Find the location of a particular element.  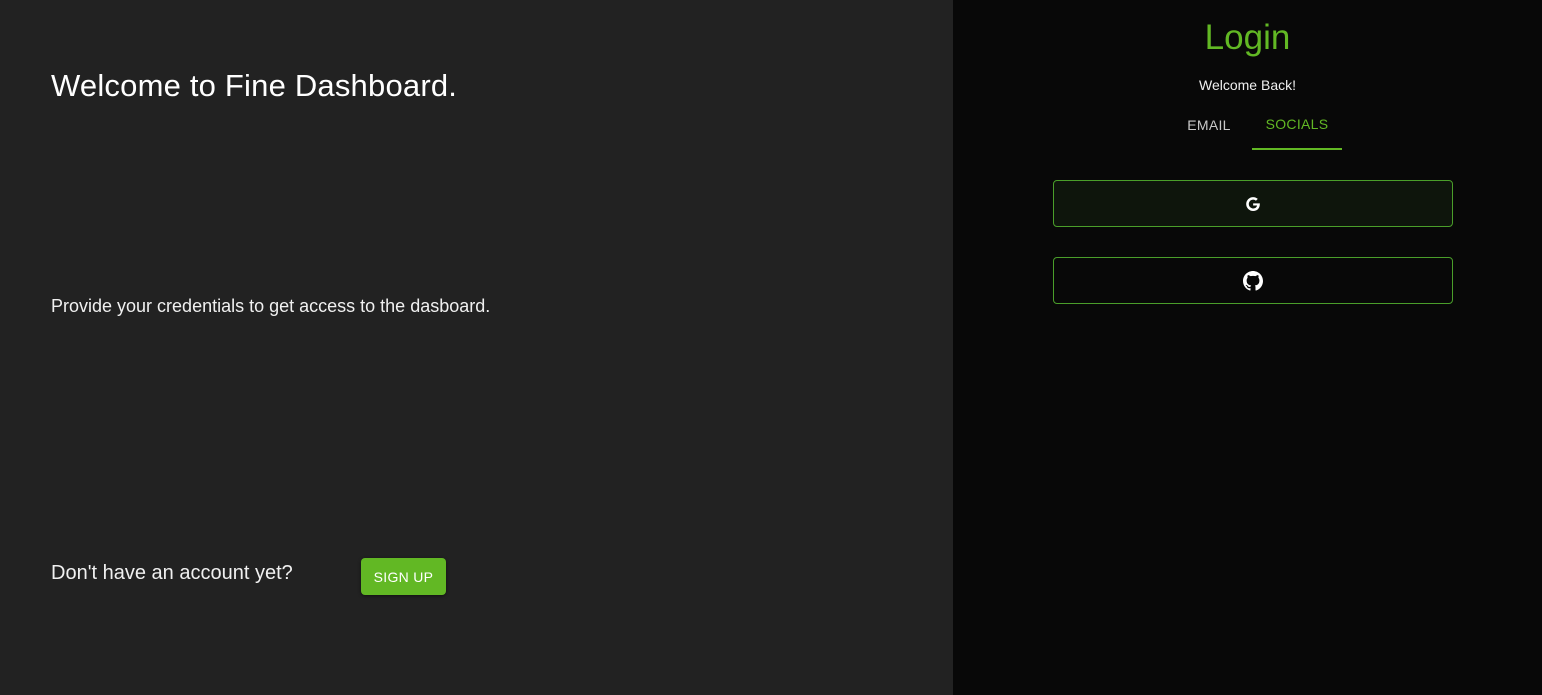

welcome-heading: Welcome to Fine Dashboard. is located at coordinates (254, 85).